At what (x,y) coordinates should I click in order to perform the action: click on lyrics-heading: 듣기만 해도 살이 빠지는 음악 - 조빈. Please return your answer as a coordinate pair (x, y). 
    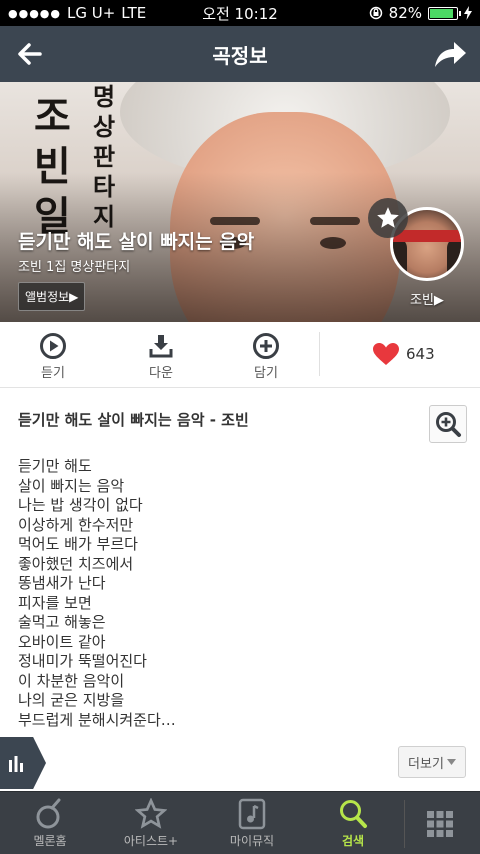
    Looking at the image, I should click on (133, 420).